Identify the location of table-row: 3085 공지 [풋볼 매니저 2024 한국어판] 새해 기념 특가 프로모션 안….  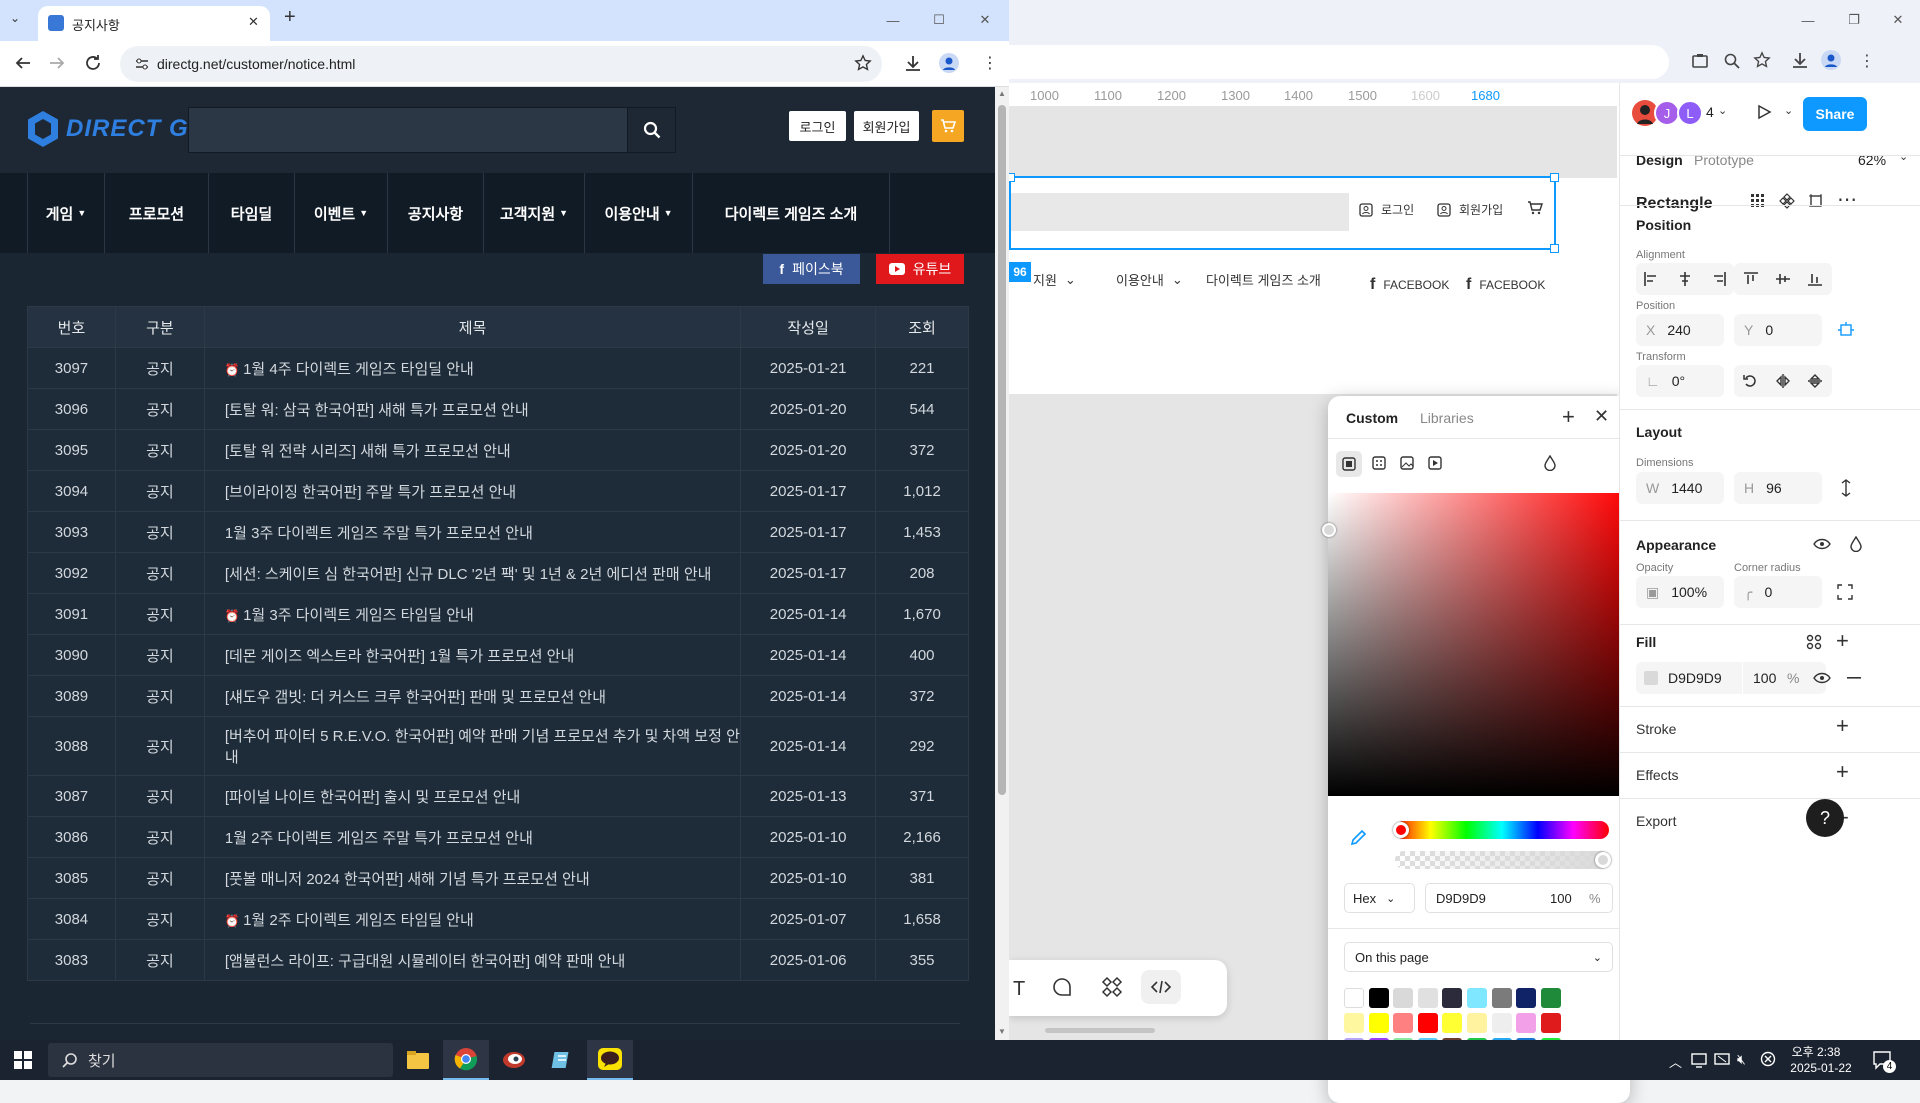
(498, 878).